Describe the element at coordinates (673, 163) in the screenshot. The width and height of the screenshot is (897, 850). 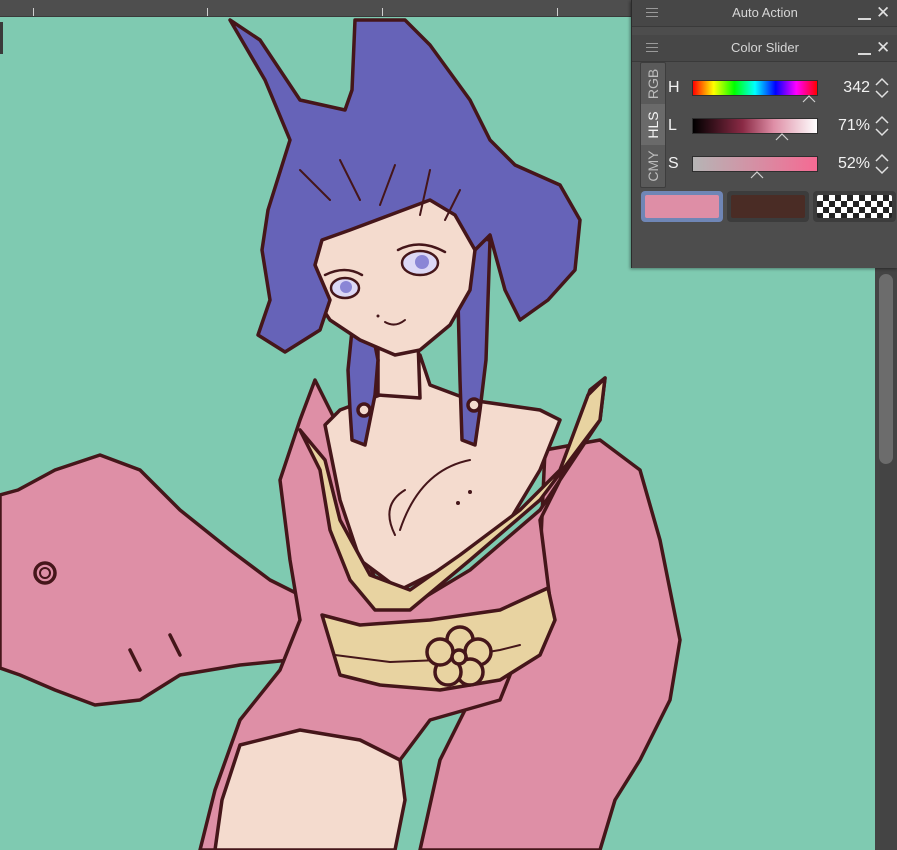
I see `saturation-label: S` at that location.